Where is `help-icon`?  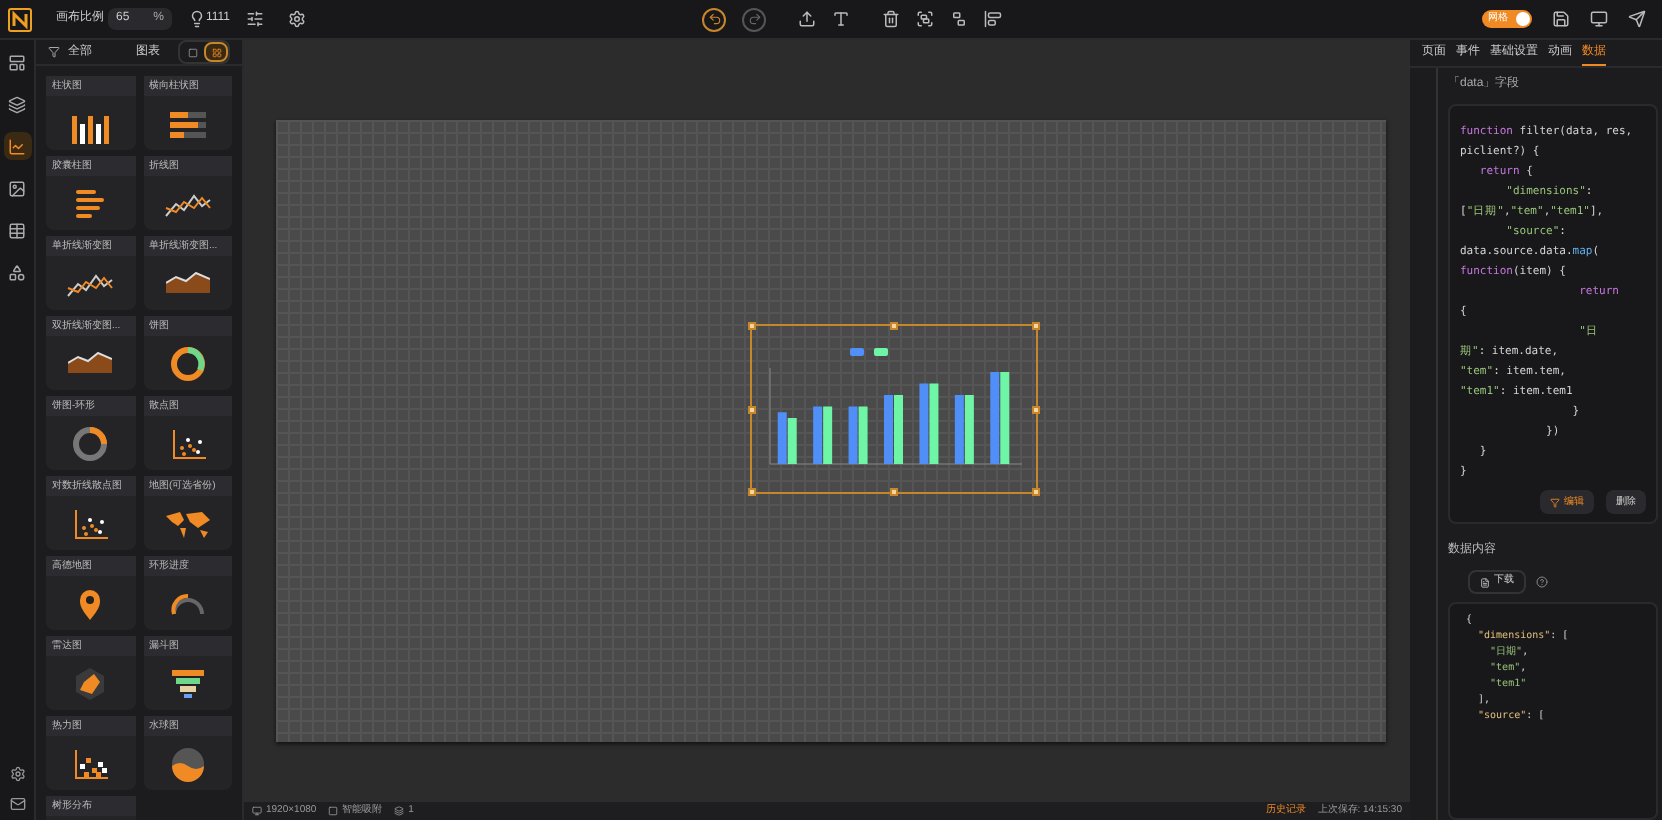 help-icon is located at coordinates (1542, 582).